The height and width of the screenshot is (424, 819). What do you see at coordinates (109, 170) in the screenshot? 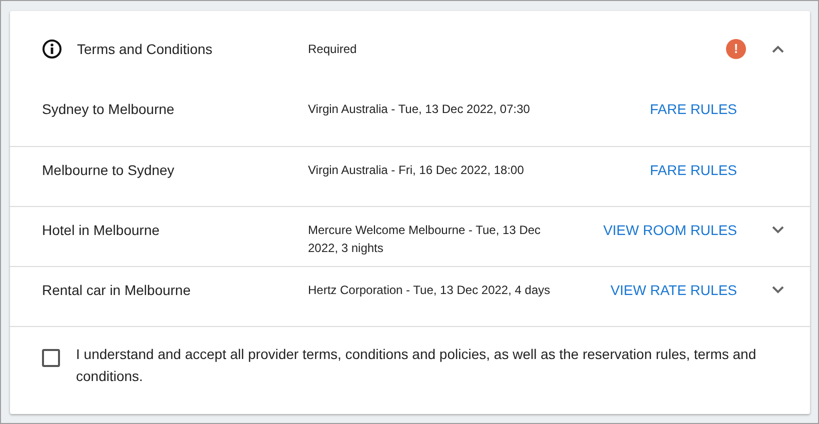
I see `item-name: Melbourne to Sydney` at bounding box center [109, 170].